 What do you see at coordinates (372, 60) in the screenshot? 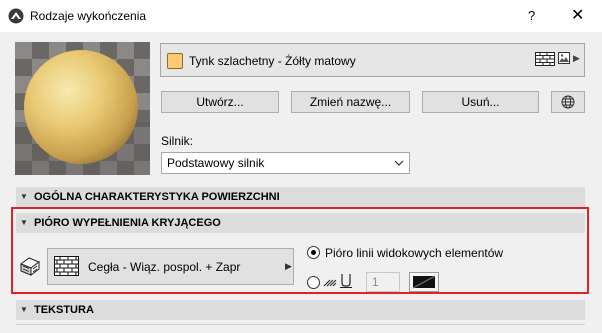
I see `material-selector: Tynk szlachetny - Żółty matowy ▶` at bounding box center [372, 60].